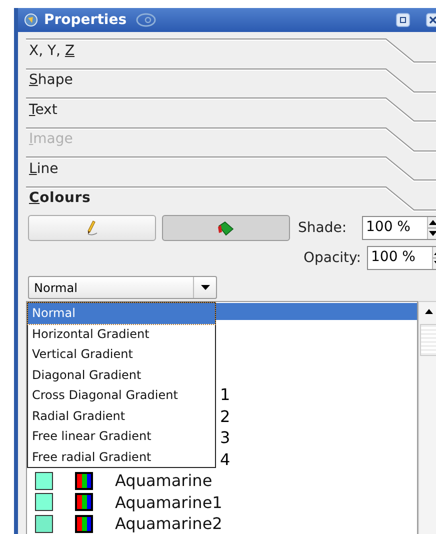  I want to click on colour-row: Aquamarine1, so click(222, 502).